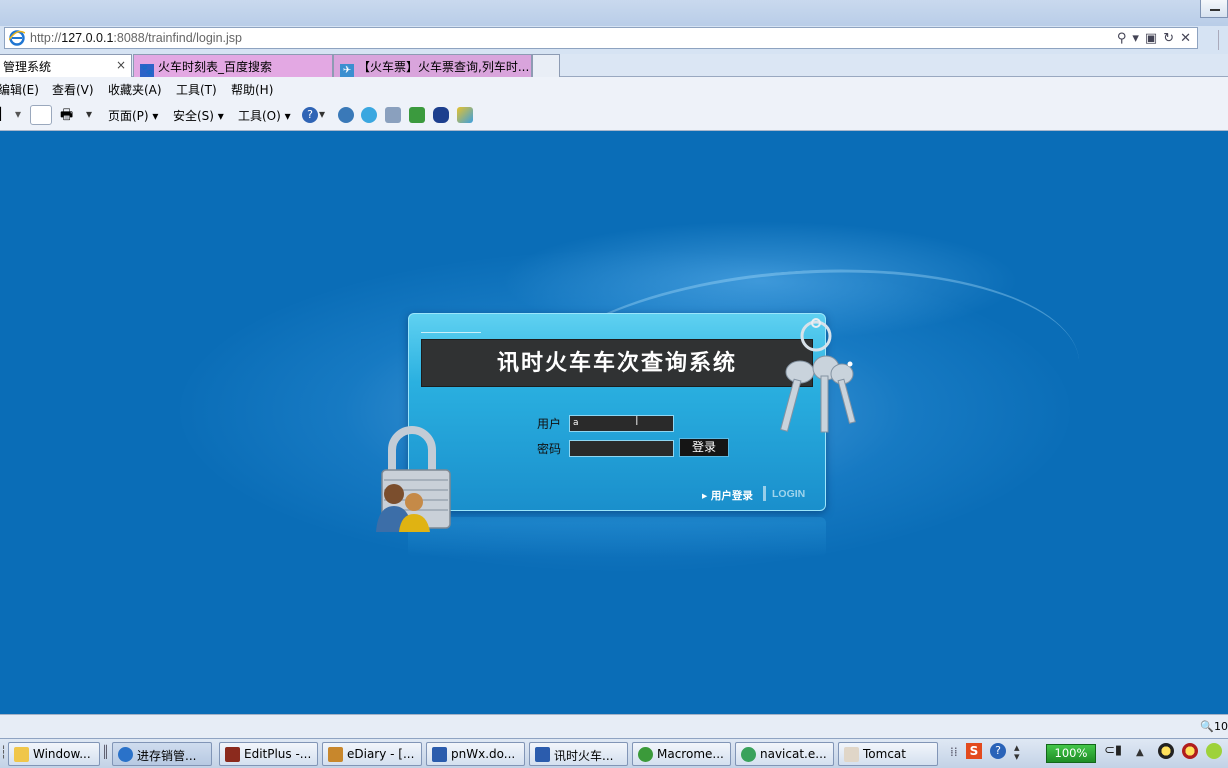  Describe the element at coordinates (41, 115) in the screenshot. I see `read-mail-icon` at that location.